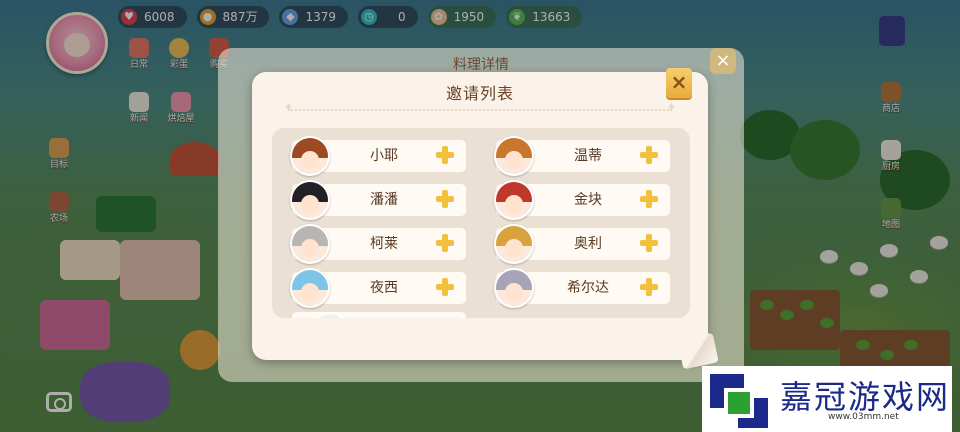 The image size is (960, 432). I want to click on watermark-url: www.03mm.net, so click(863, 417).